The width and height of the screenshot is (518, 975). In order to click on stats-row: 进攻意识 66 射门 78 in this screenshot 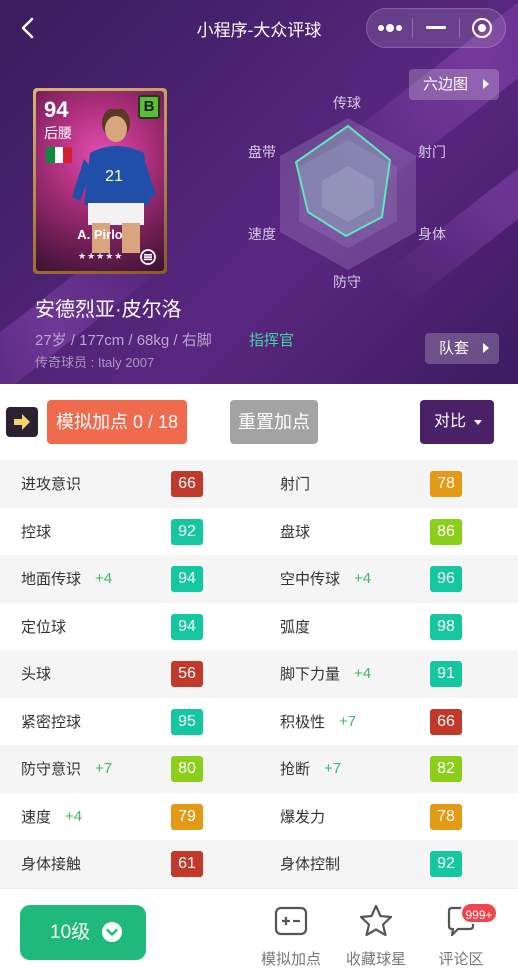, I will do `click(259, 484)`.